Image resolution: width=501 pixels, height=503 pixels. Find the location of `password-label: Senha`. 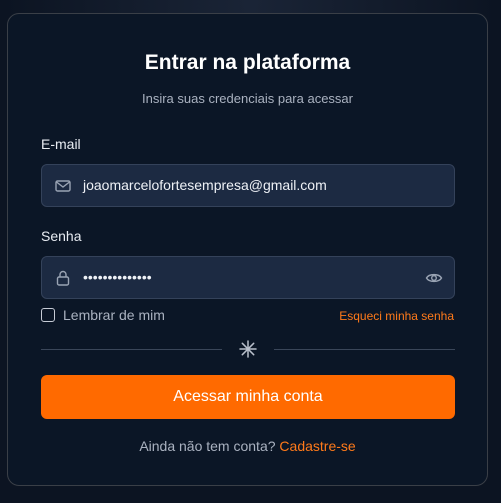

password-label: Senha is located at coordinates (61, 236).